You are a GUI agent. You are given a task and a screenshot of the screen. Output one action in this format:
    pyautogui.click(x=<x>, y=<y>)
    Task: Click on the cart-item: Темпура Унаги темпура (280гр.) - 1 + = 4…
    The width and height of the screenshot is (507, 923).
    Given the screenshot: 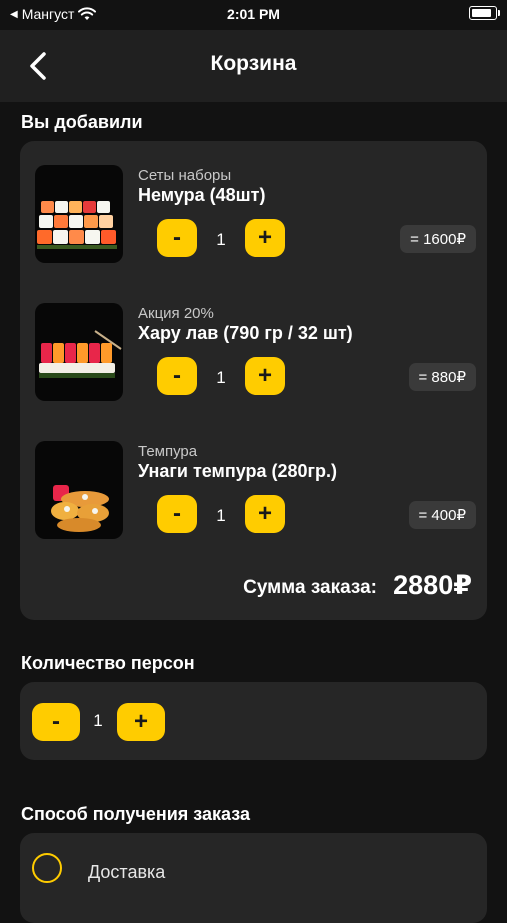 What is the action you would take?
    pyautogui.click(x=255, y=491)
    